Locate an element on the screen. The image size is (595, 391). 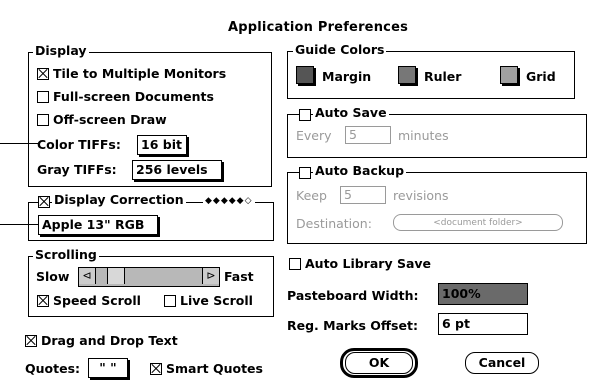
slider-right-arrow-icon: ⊳ is located at coordinates (210, 276).